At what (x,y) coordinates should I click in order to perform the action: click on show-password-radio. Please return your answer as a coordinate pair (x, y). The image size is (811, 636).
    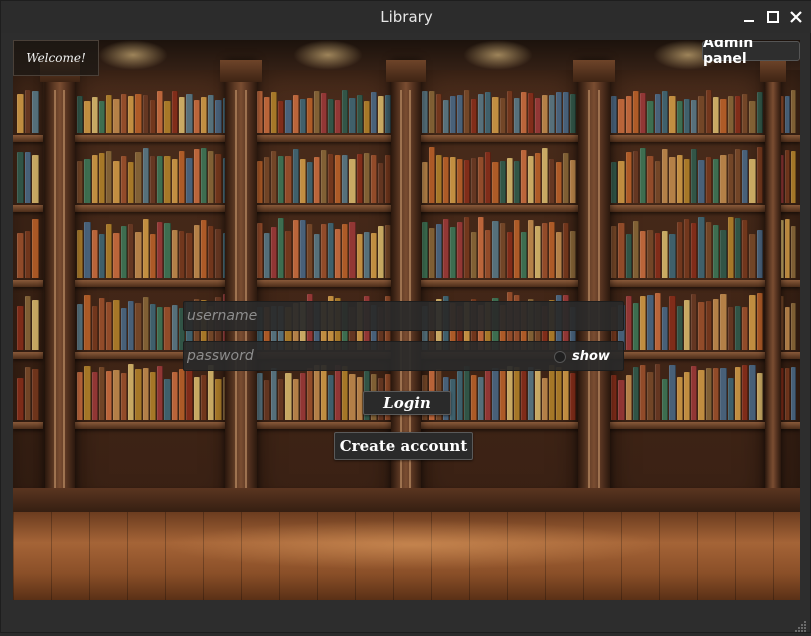
    Looking at the image, I should click on (560, 356).